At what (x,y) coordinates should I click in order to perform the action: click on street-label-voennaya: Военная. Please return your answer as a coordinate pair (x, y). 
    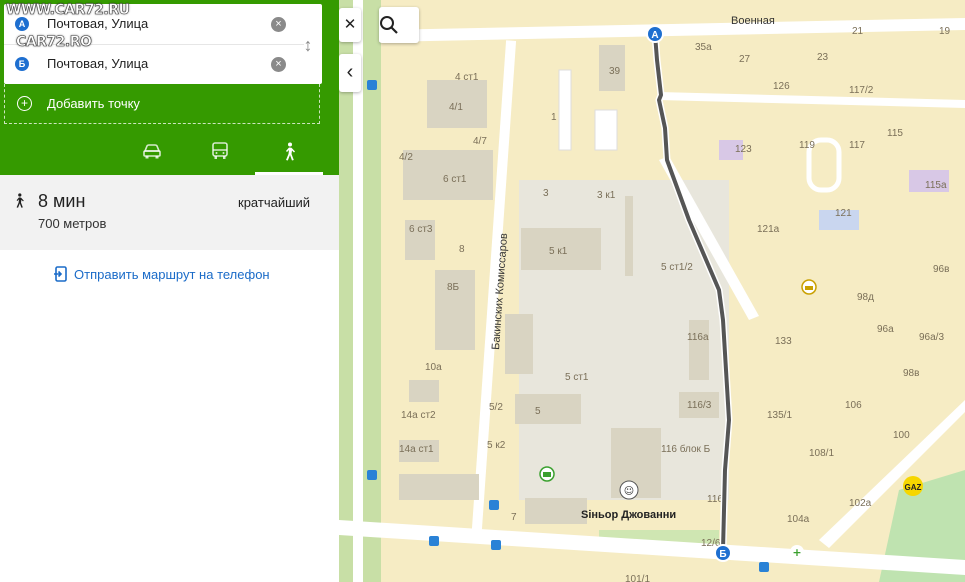
    Looking at the image, I should click on (753, 21).